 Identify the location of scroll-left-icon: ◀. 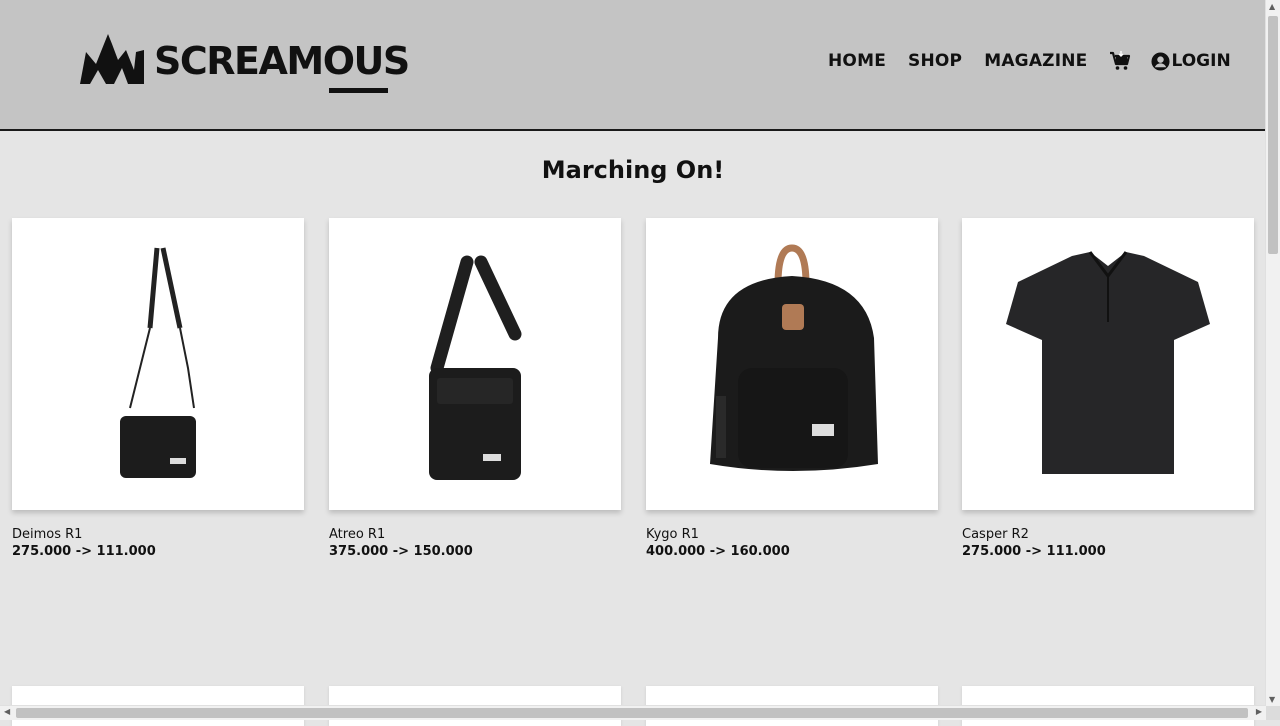
(7, 711).